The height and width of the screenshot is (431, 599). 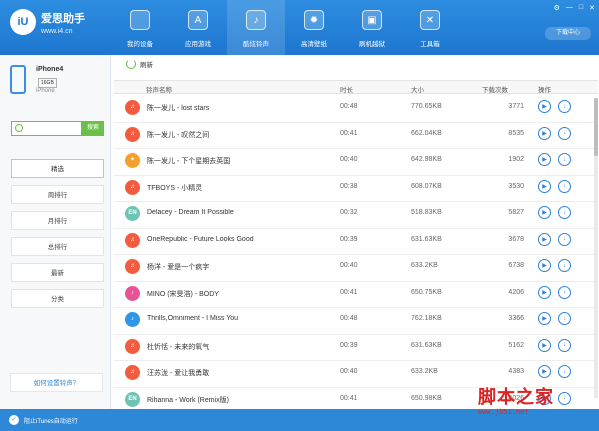 I want to click on nav-label: 应用游戏, so click(x=198, y=44).